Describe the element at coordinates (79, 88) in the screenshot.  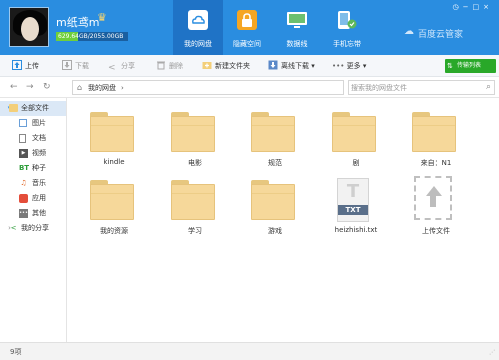
I see `home-icon: ⌂` at that location.